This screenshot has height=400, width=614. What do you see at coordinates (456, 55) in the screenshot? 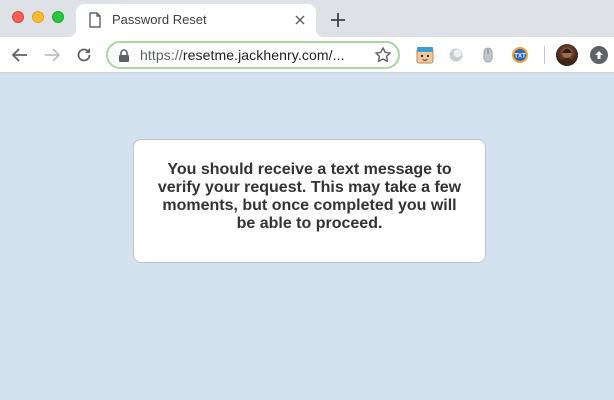
I see `circle-extension-icon` at bounding box center [456, 55].